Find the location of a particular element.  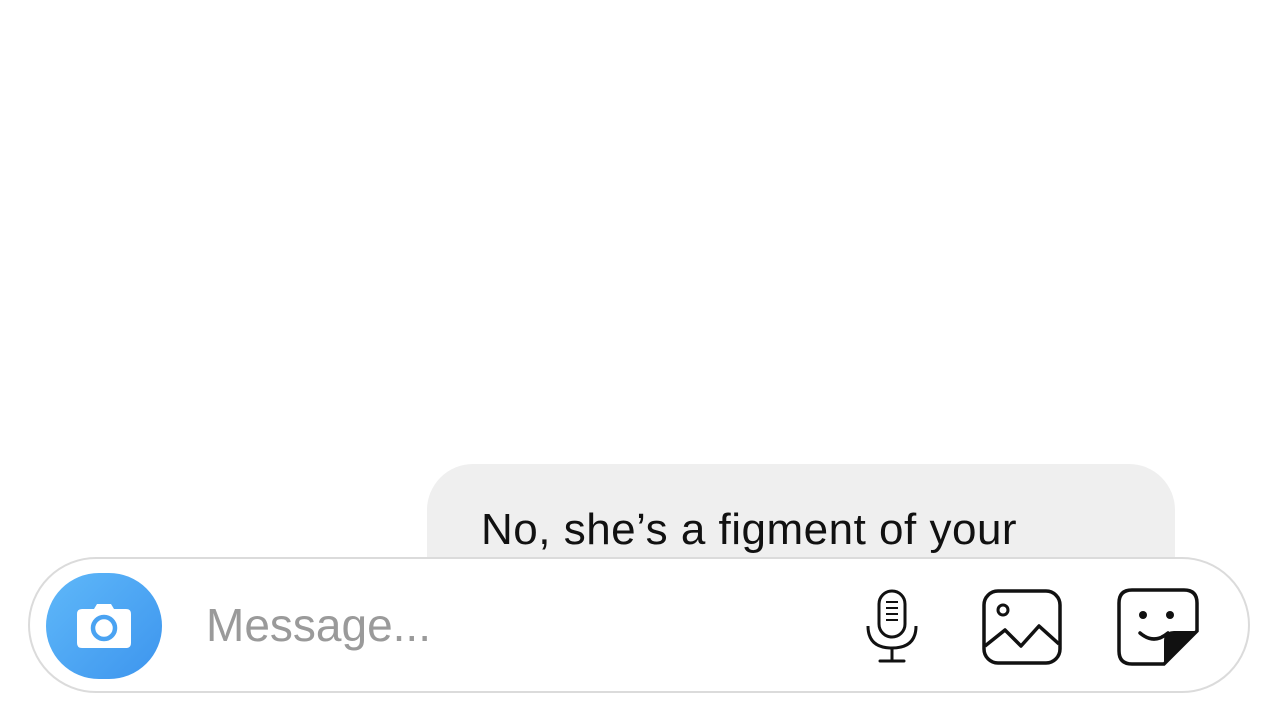

camera-button is located at coordinates (104, 626).